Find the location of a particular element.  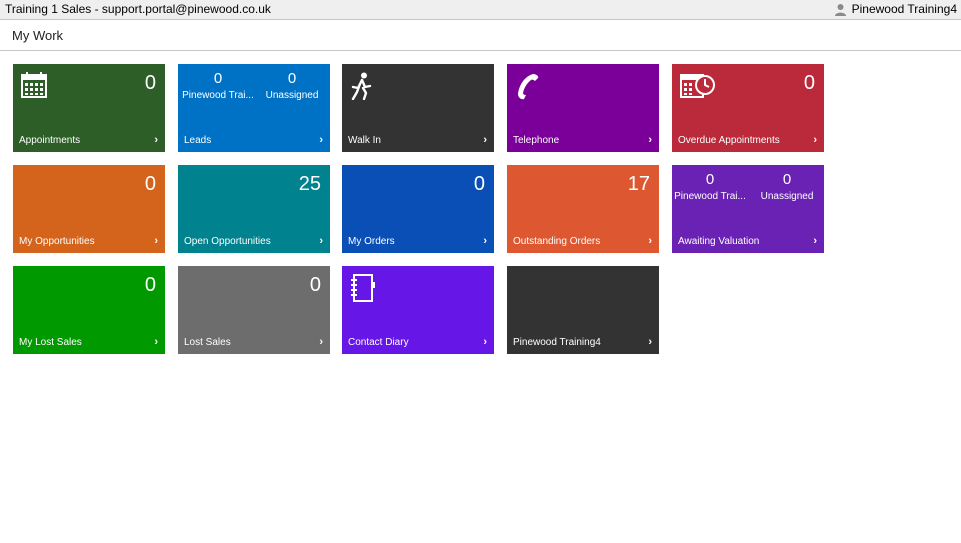

tile-label: Open Opportunities is located at coordinates (227, 241).